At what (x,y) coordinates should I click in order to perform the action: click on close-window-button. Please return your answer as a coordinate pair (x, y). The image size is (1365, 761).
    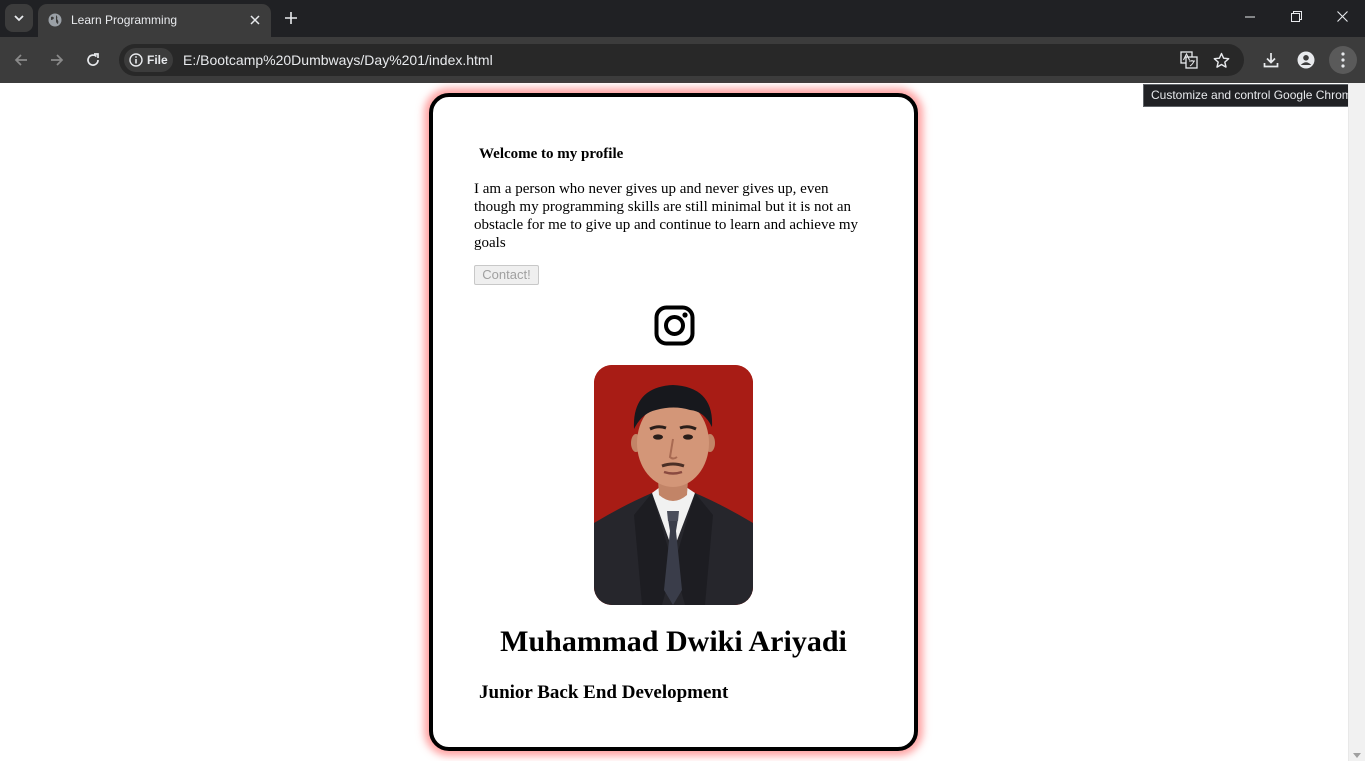
    Looking at the image, I should click on (1342, 16).